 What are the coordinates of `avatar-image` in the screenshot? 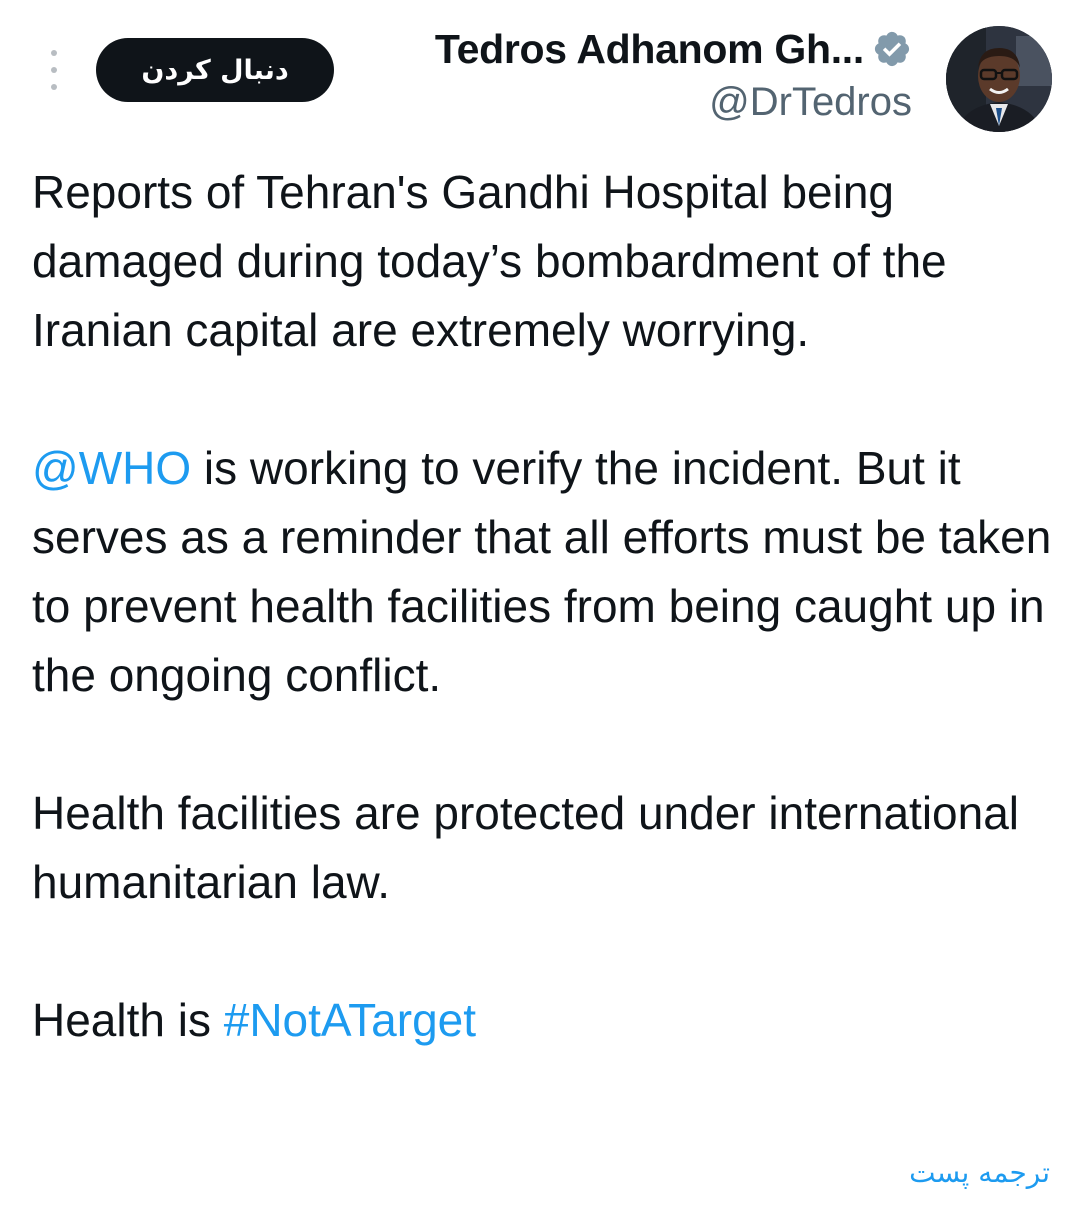 It's located at (999, 79).